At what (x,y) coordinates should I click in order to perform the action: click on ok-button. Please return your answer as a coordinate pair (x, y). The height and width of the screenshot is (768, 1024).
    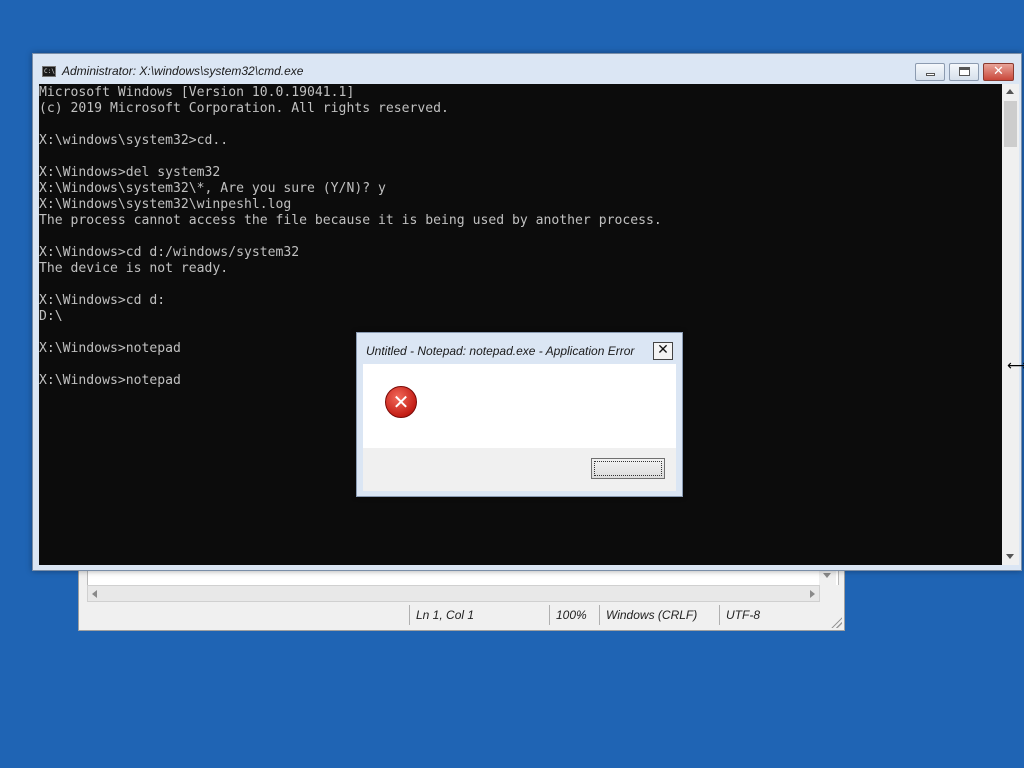
    Looking at the image, I should click on (628, 468).